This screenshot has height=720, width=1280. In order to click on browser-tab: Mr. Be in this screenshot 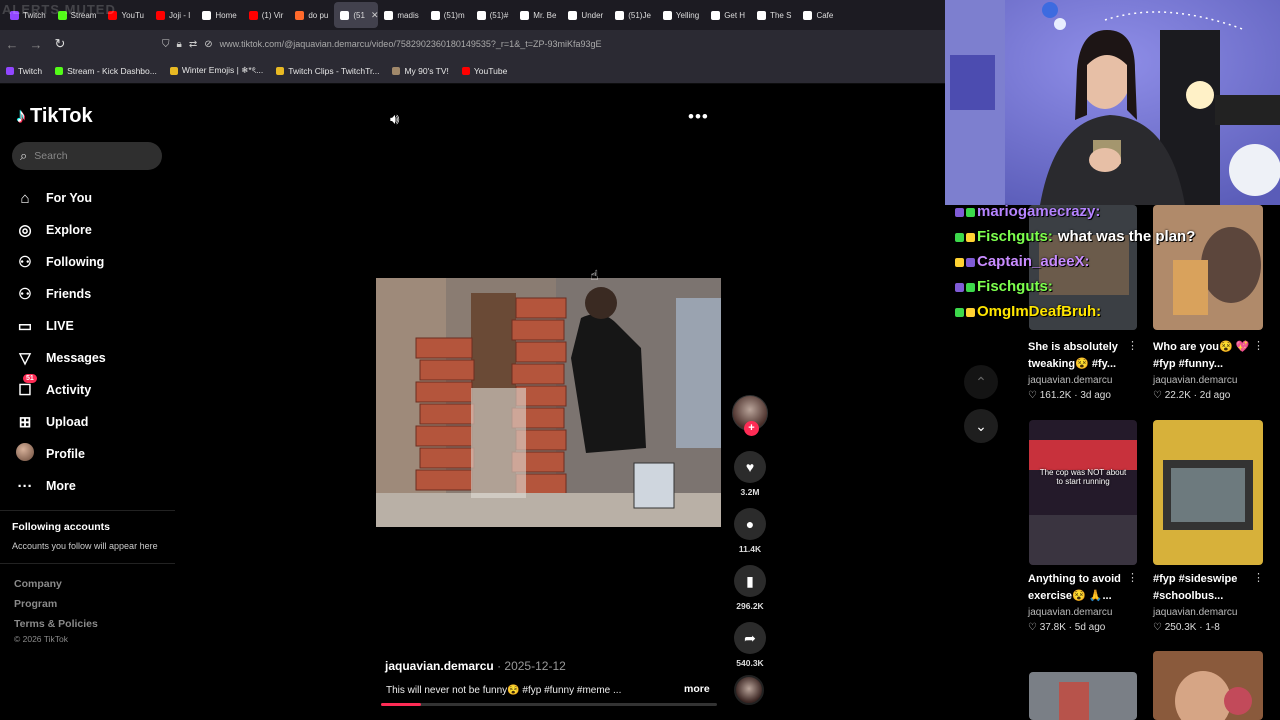, I will do `click(538, 15)`.